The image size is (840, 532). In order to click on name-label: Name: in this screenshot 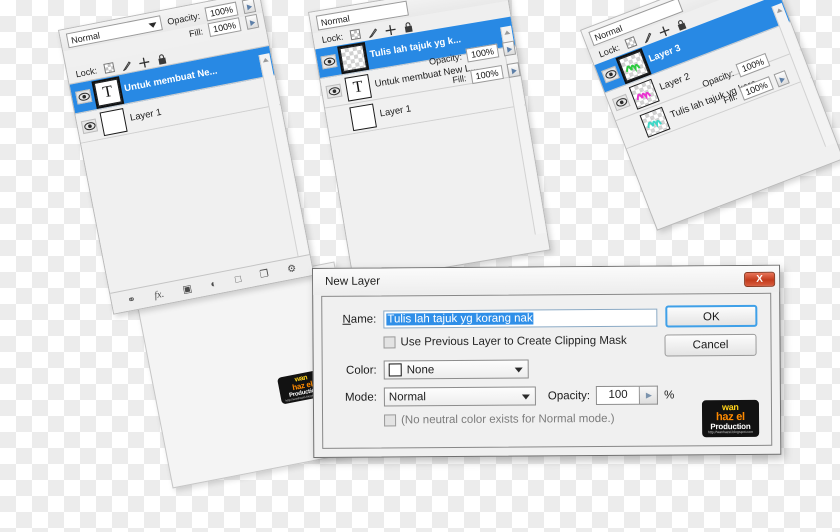, I will do `click(359, 319)`.